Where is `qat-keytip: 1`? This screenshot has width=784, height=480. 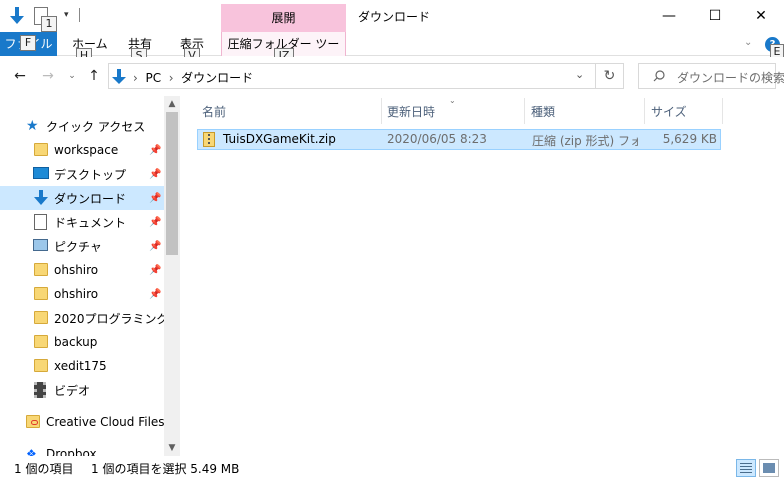
qat-keytip: 1 is located at coordinates (49, 24).